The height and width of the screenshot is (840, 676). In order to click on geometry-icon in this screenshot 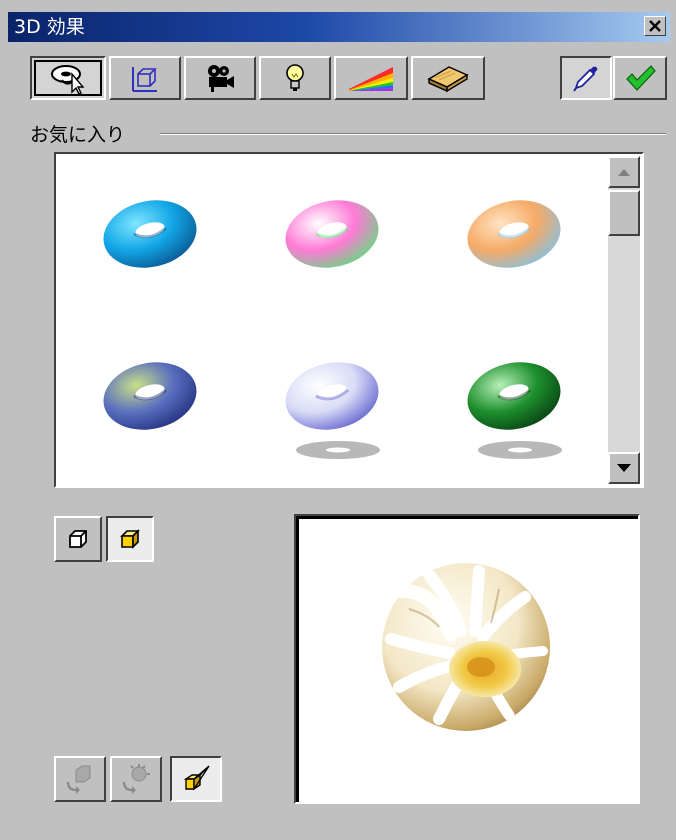, I will do `click(144, 79)`.